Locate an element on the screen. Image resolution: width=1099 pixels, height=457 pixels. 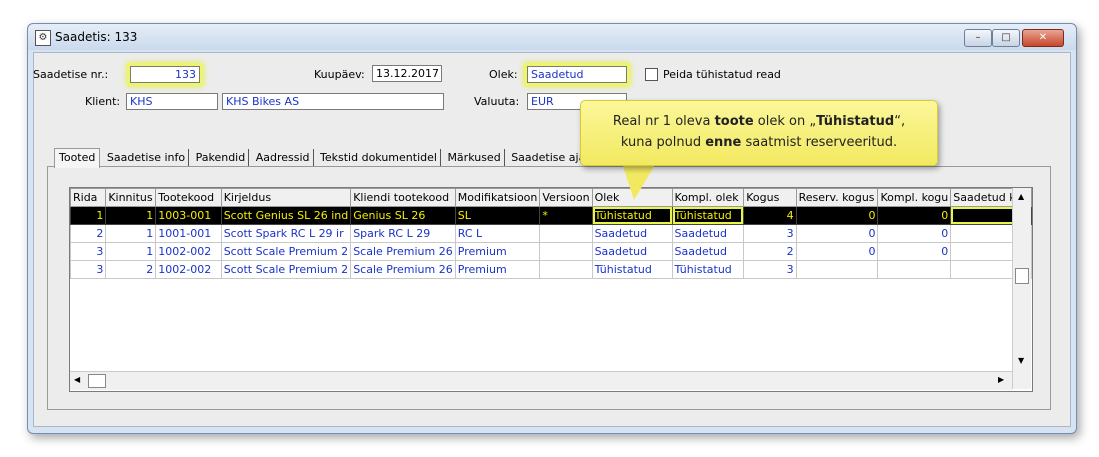
col-header: Tootekood is located at coordinates (188, 197).